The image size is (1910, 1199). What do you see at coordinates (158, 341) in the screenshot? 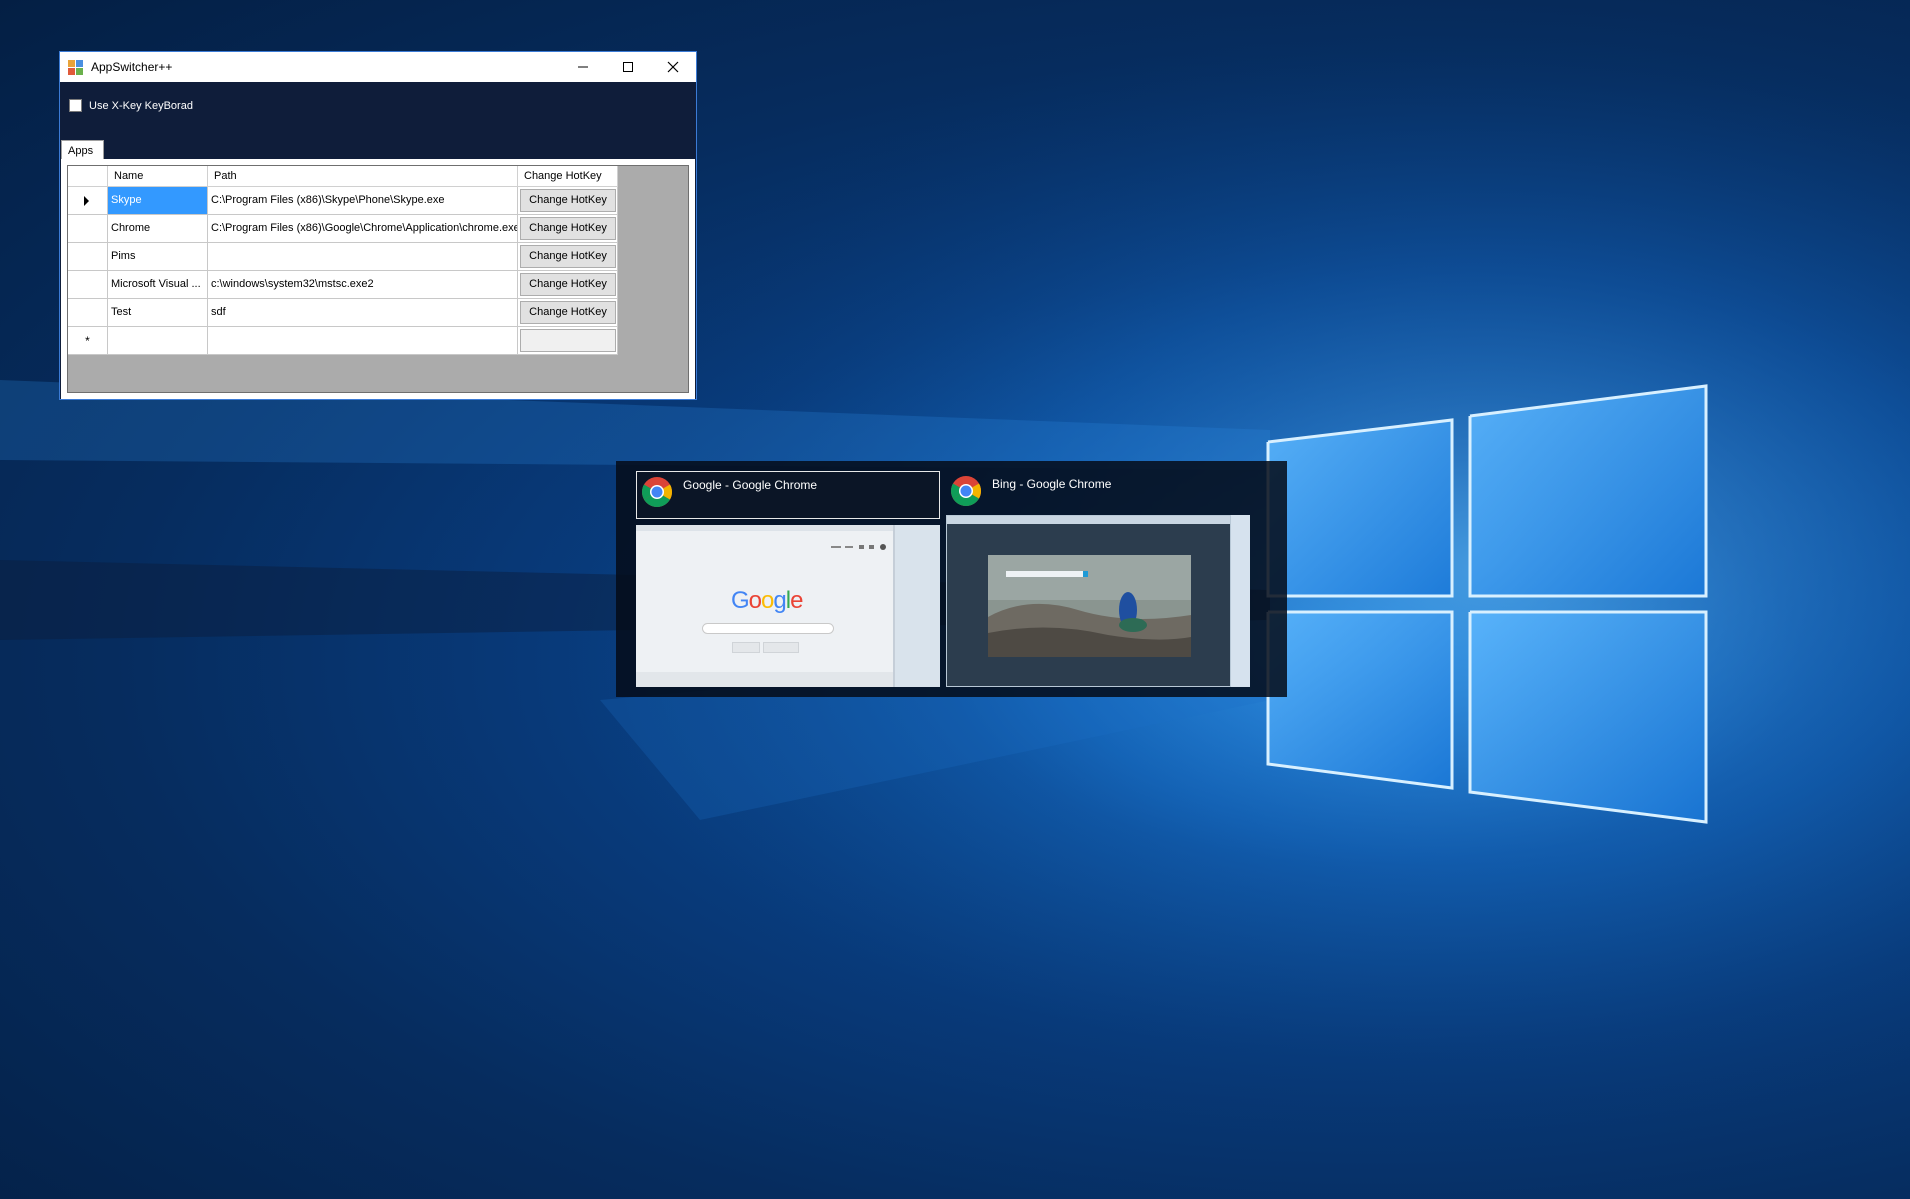
I see `name-cell` at bounding box center [158, 341].